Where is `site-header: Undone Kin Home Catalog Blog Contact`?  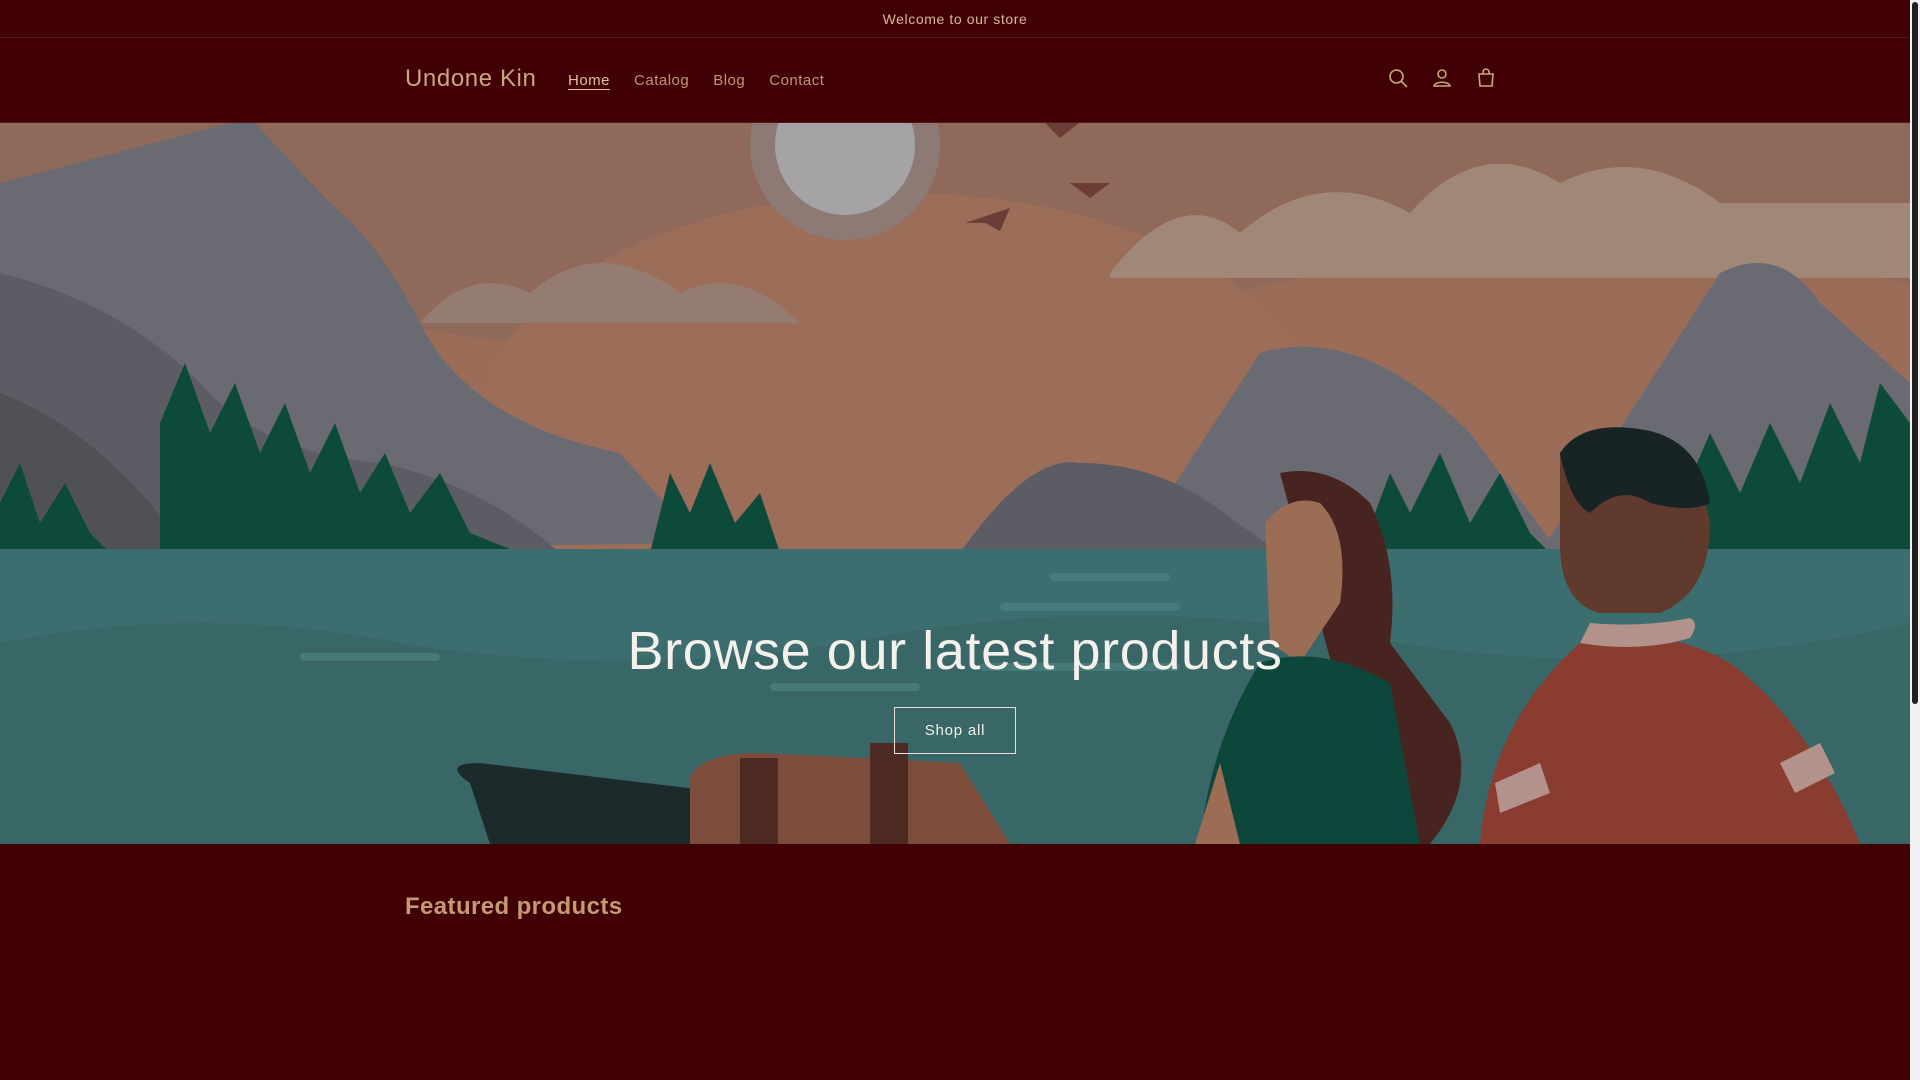 site-header: Undone Kin Home Catalog Blog Contact is located at coordinates (955, 81).